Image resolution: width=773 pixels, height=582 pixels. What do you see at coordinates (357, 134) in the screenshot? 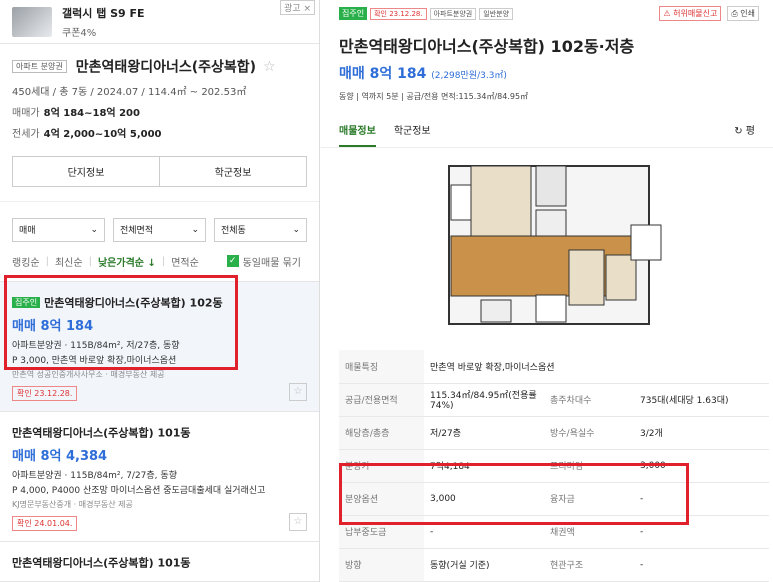
I see `tab-listing-info: 매물정보` at bounding box center [357, 134].